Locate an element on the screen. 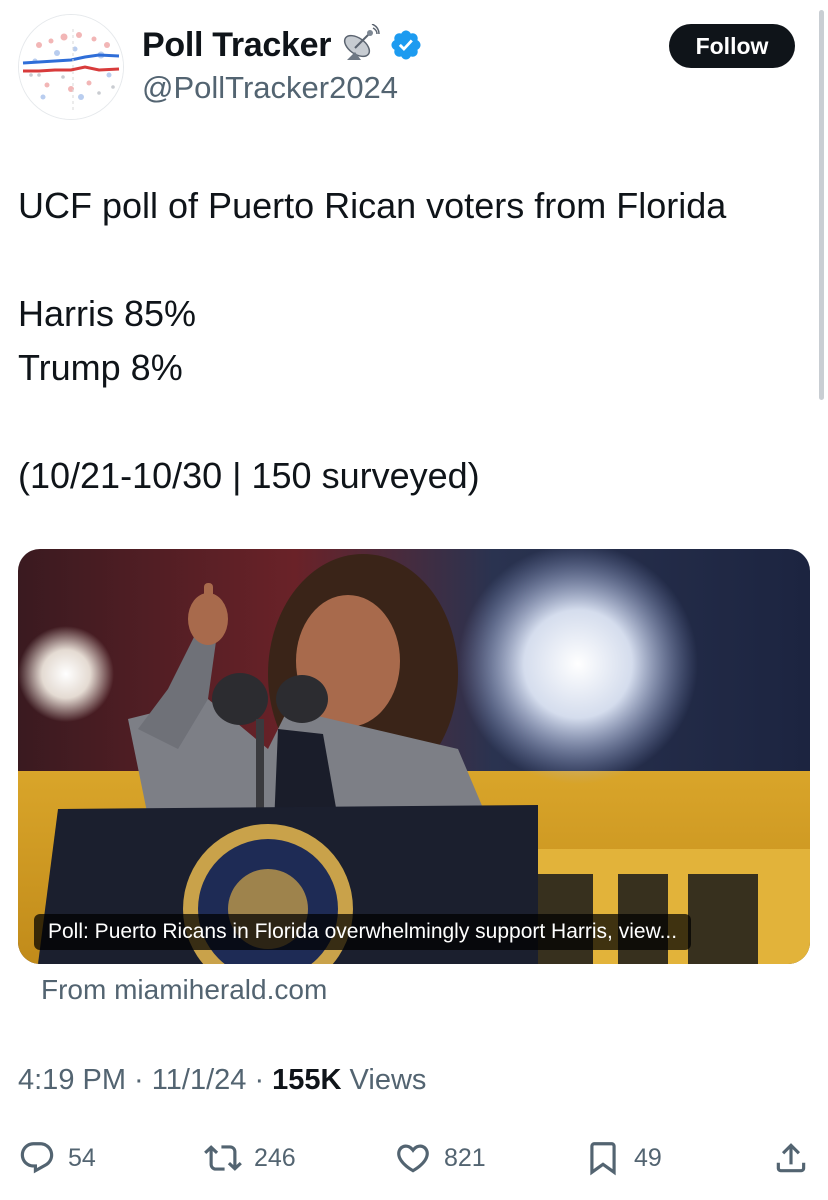 This screenshot has width=828, height=1200. bookmark-icon is located at coordinates (603, 1159).